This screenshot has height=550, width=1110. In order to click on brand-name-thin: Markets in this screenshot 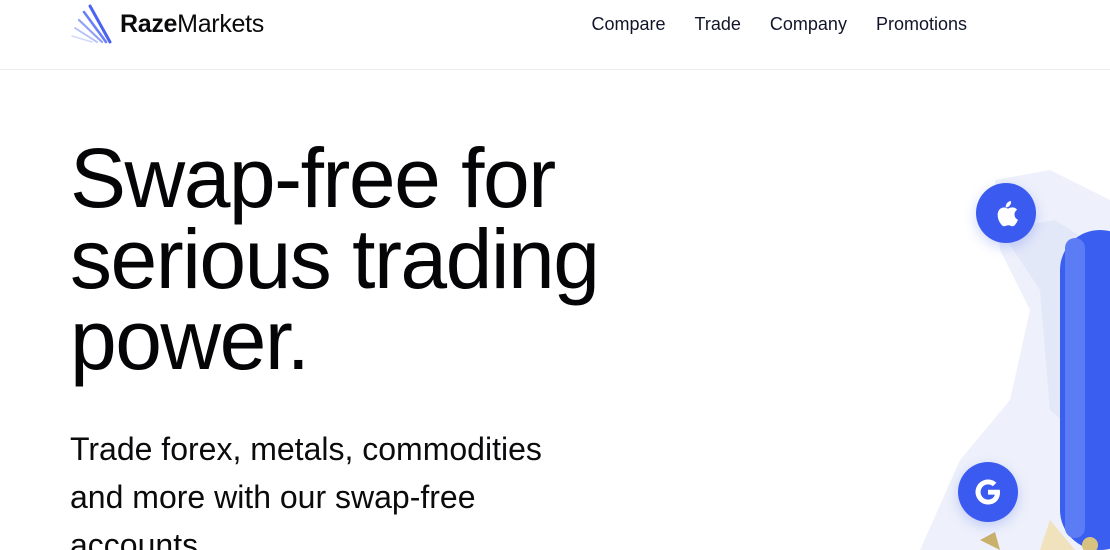, I will do `click(220, 23)`.